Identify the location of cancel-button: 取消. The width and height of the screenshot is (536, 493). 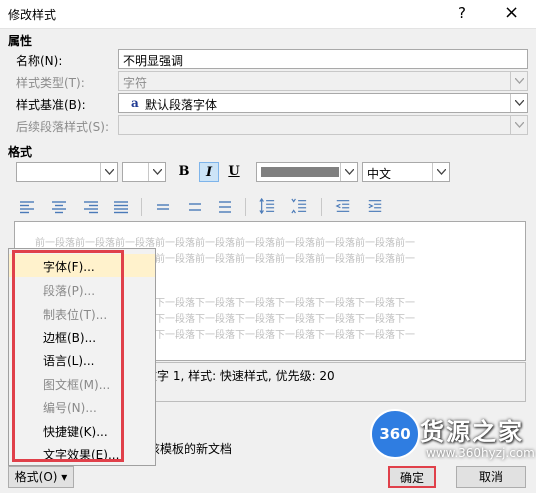
(491, 477).